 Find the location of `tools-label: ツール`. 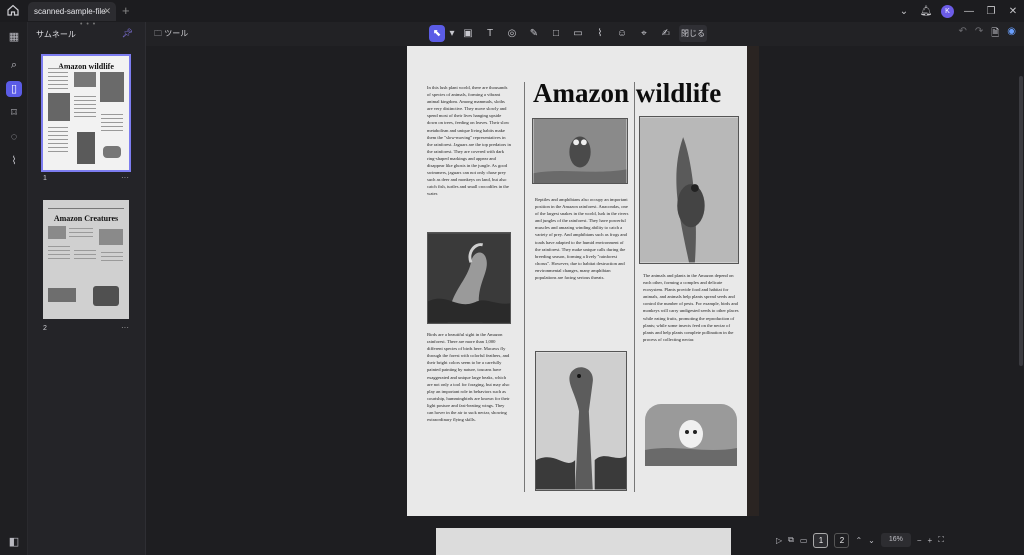

tools-label: ツール is located at coordinates (176, 33).